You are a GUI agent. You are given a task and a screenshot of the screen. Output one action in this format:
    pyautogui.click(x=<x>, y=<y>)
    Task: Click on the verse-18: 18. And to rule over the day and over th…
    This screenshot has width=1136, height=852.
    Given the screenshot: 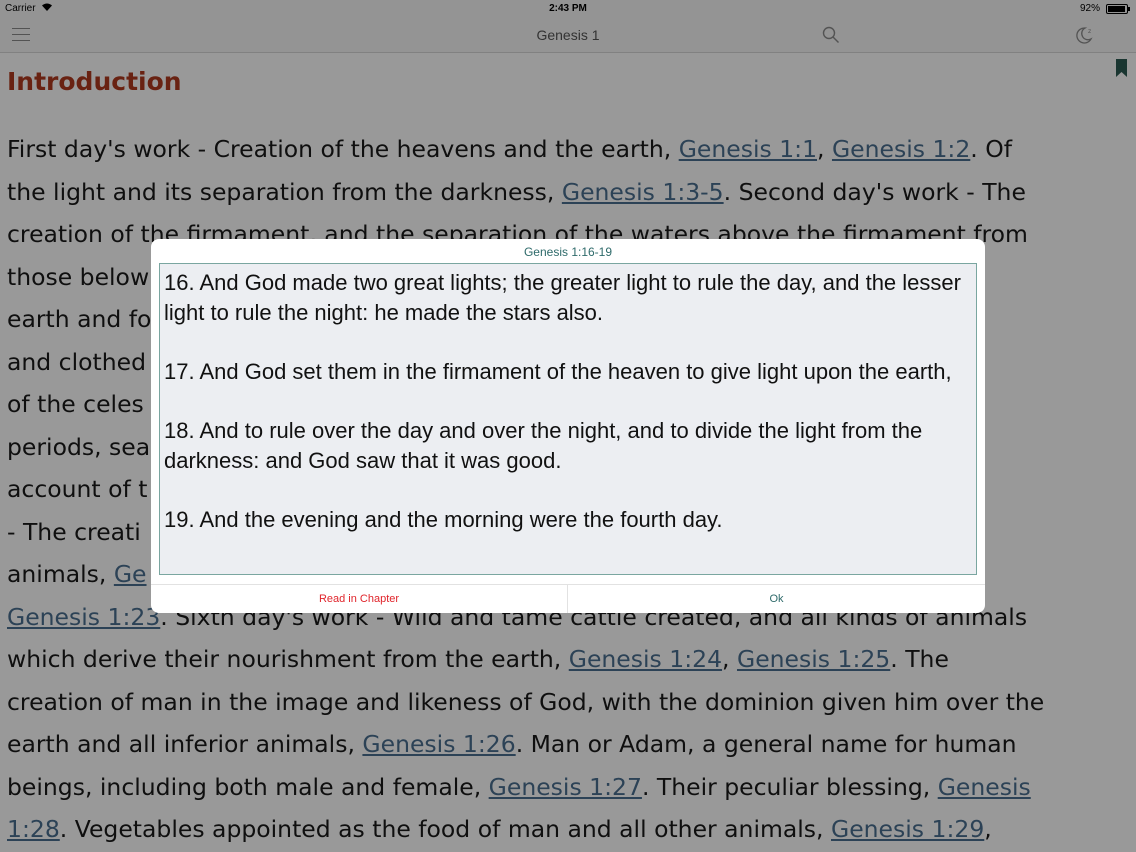 What is the action you would take?
    pyautogui.click(x=543, y=445)
    